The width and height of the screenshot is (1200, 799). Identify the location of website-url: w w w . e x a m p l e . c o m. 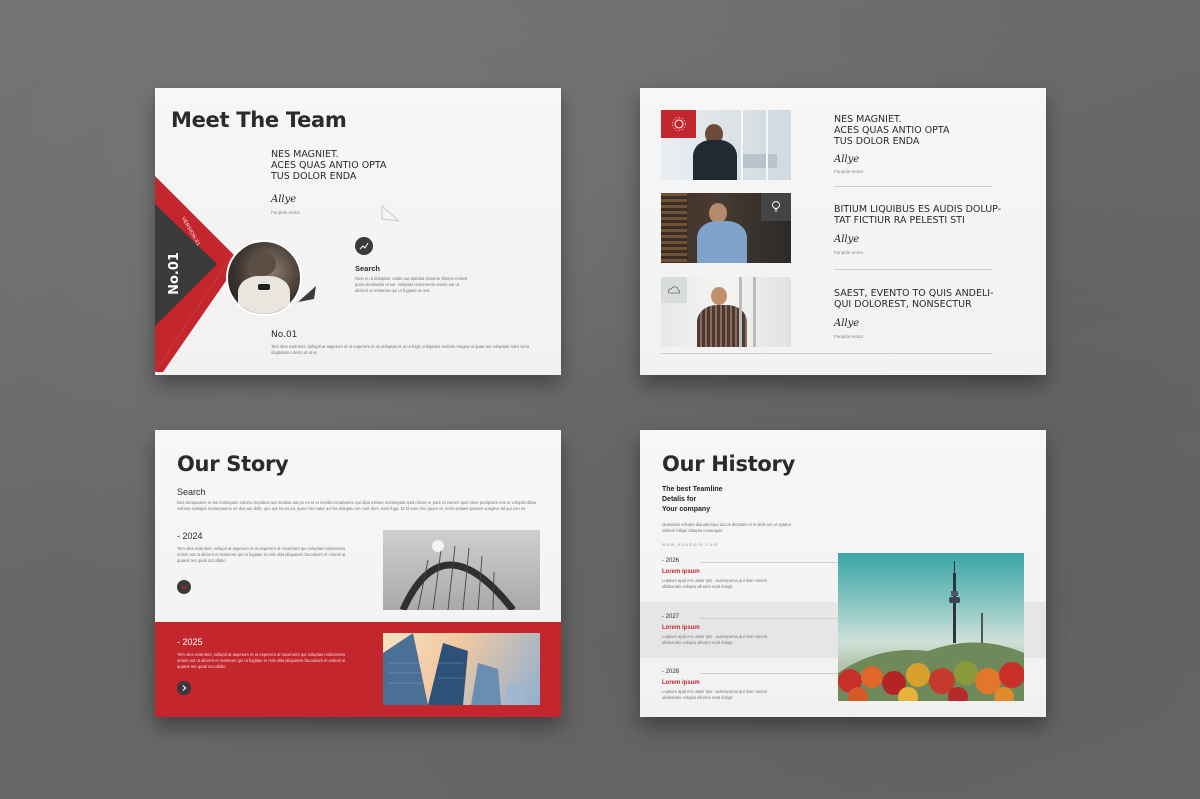
(689, 544).